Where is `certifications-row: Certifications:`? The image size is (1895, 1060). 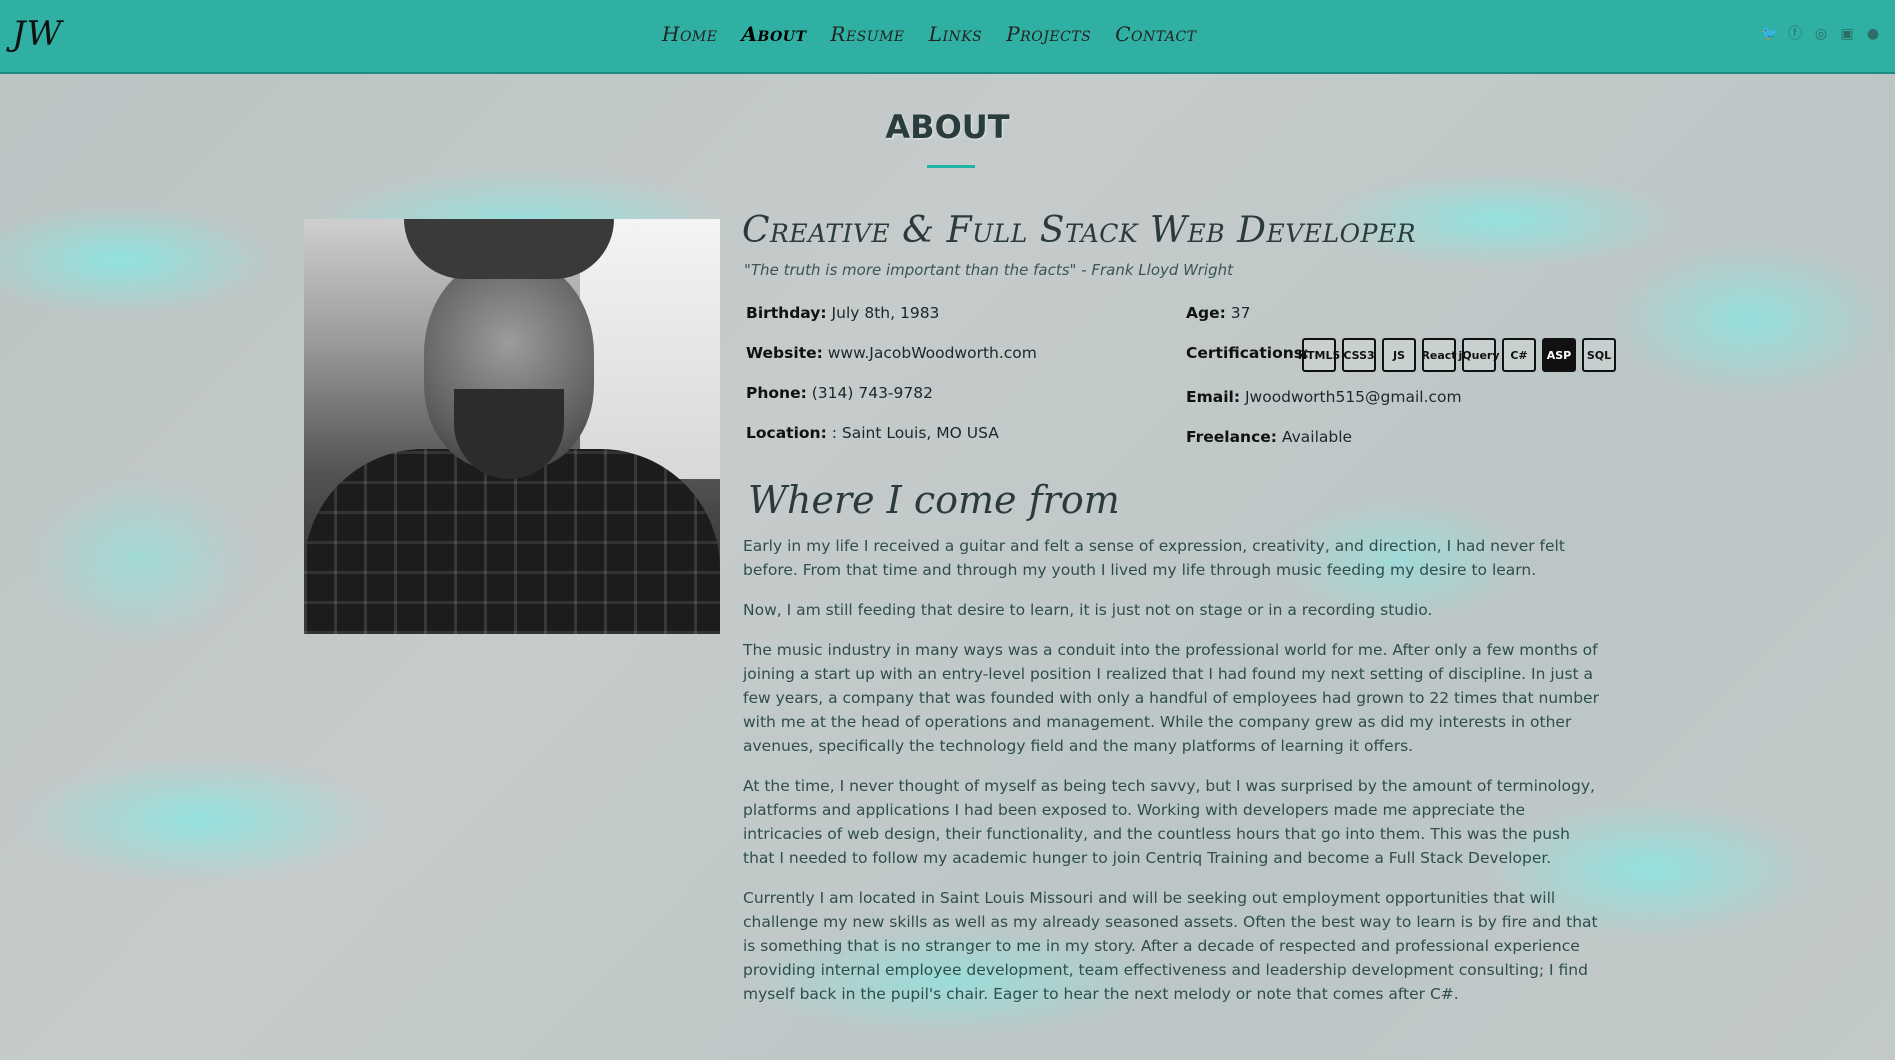
certifications-row: Certifications: is located at coordinates (1247, 353).